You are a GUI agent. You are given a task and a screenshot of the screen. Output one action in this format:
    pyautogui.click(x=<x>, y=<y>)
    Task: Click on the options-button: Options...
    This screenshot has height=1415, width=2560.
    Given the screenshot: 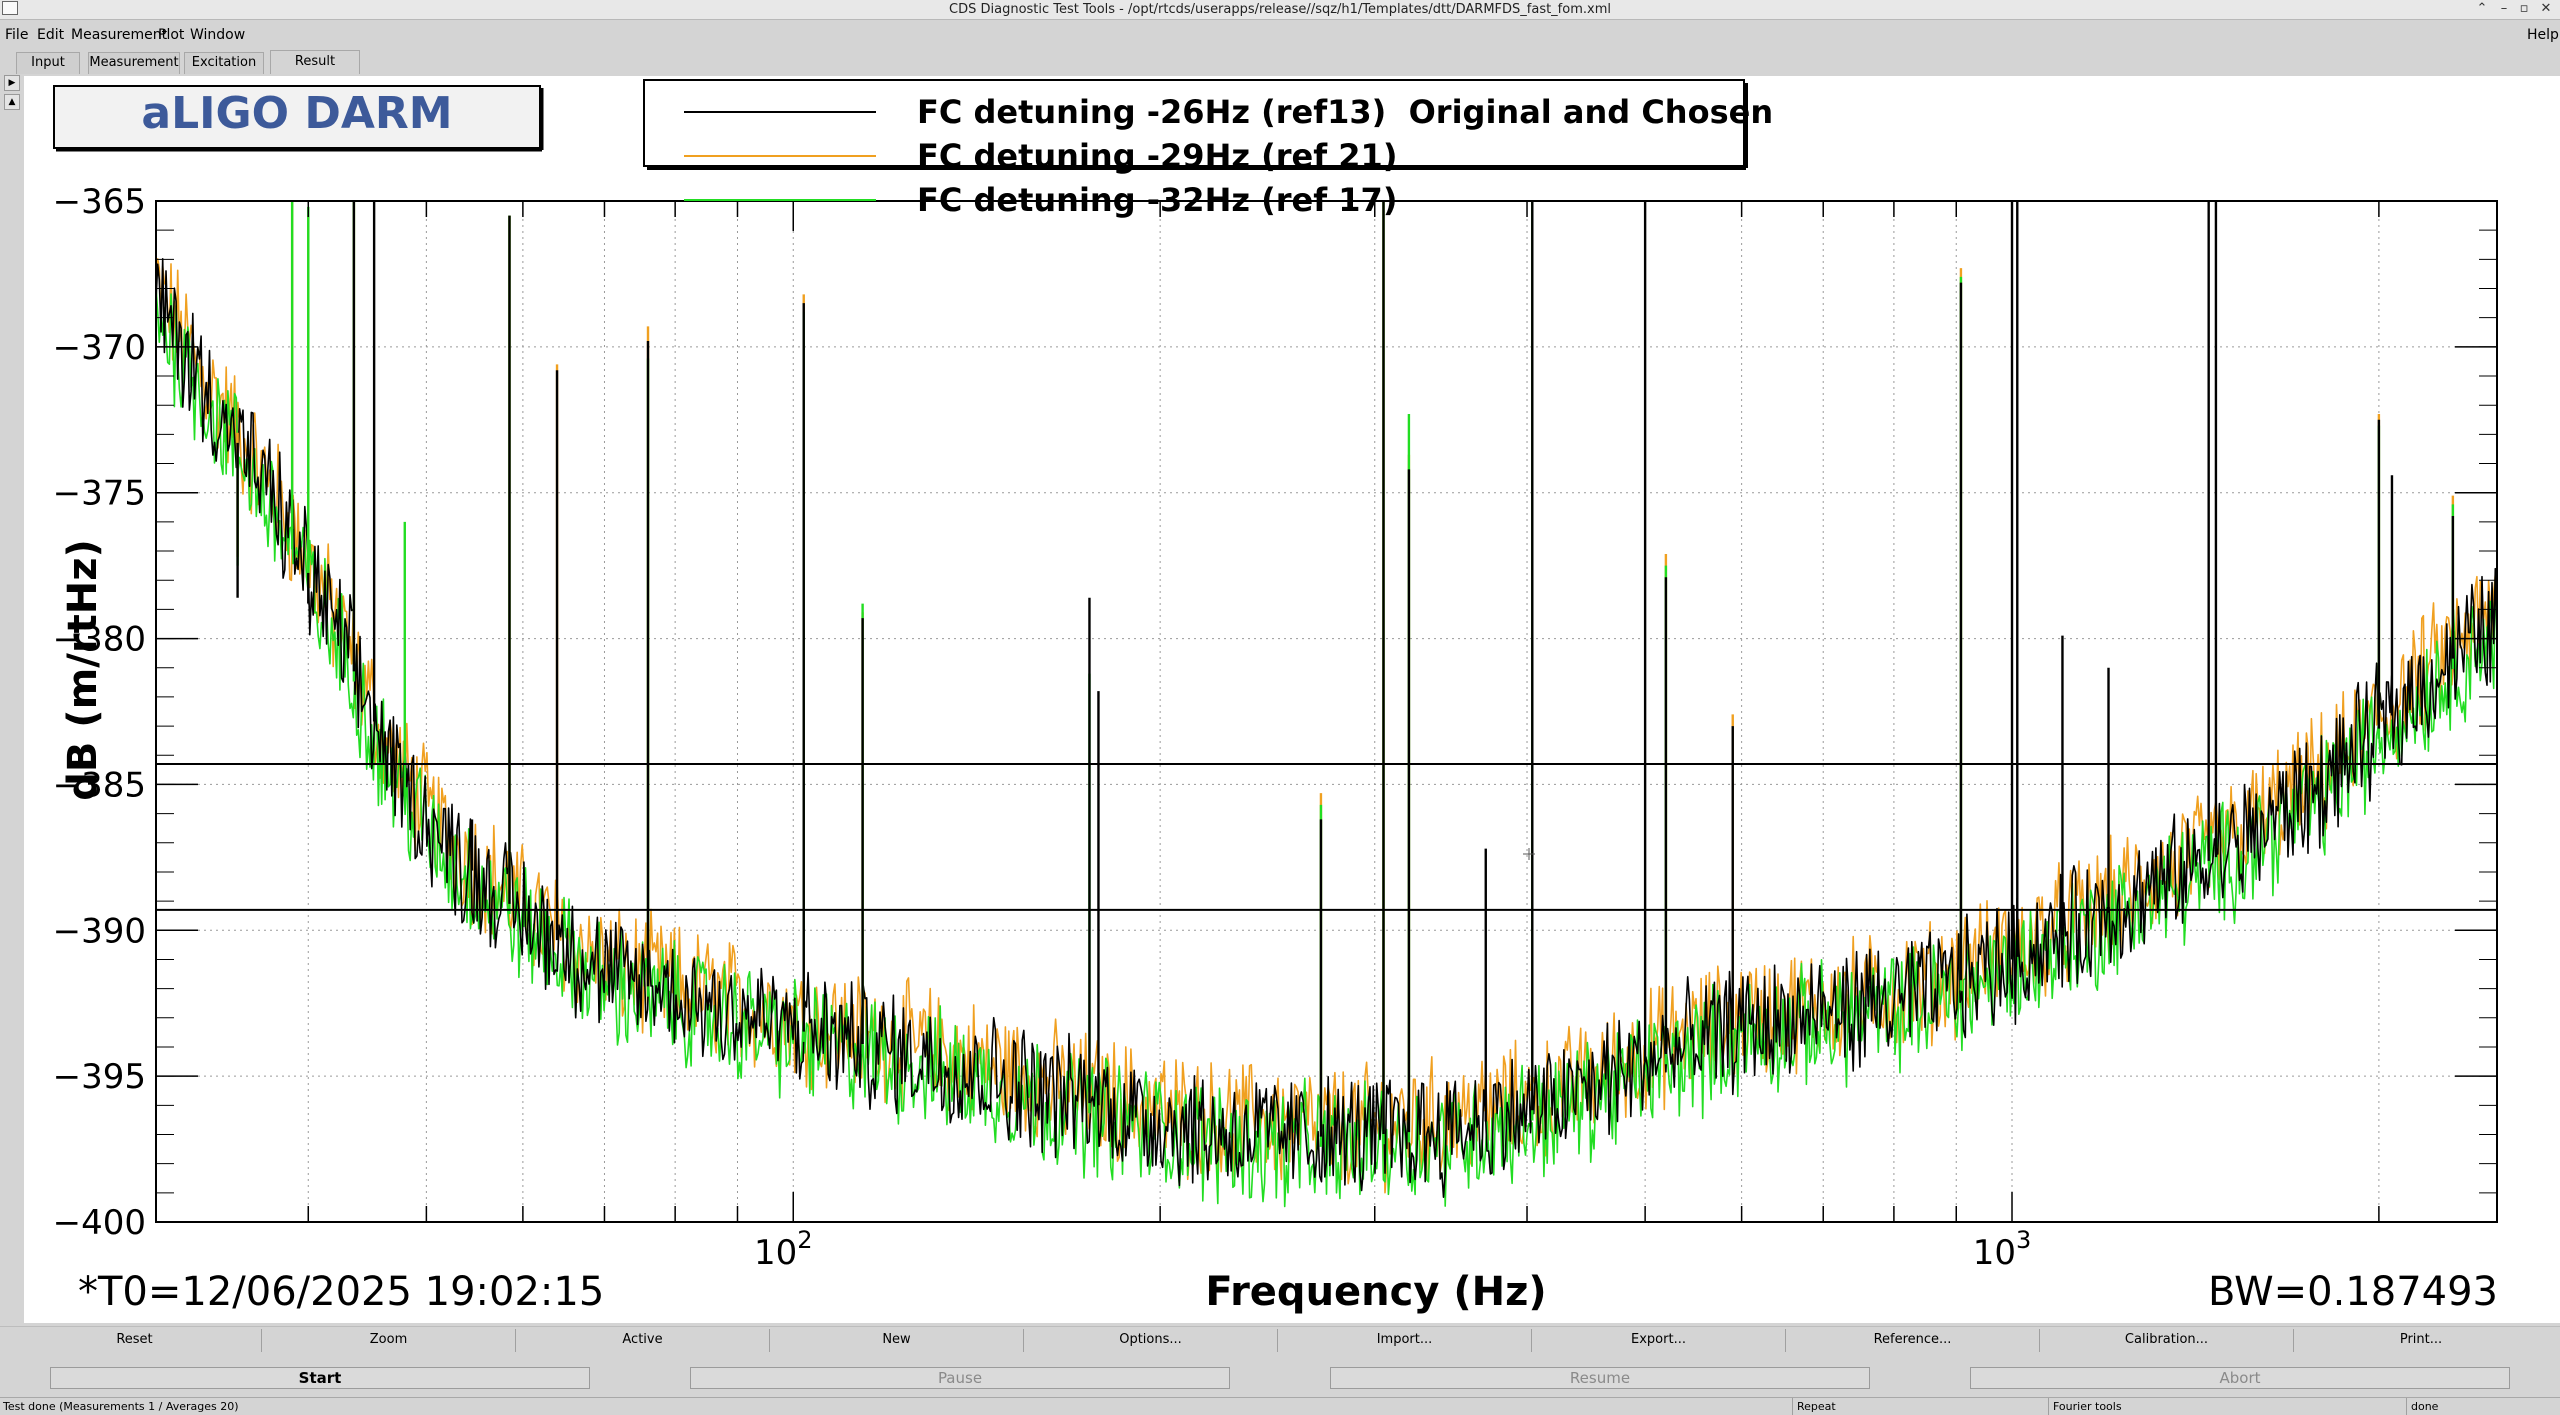 What is the action you would take?
    pyautogui.click(x=1151, y=1340)
    